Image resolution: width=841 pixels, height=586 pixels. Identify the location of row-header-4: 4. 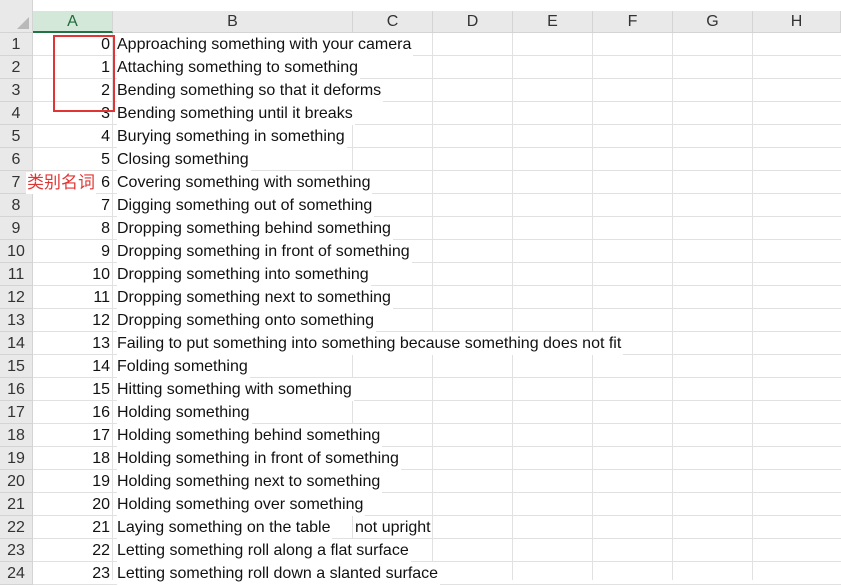
(16, 113).